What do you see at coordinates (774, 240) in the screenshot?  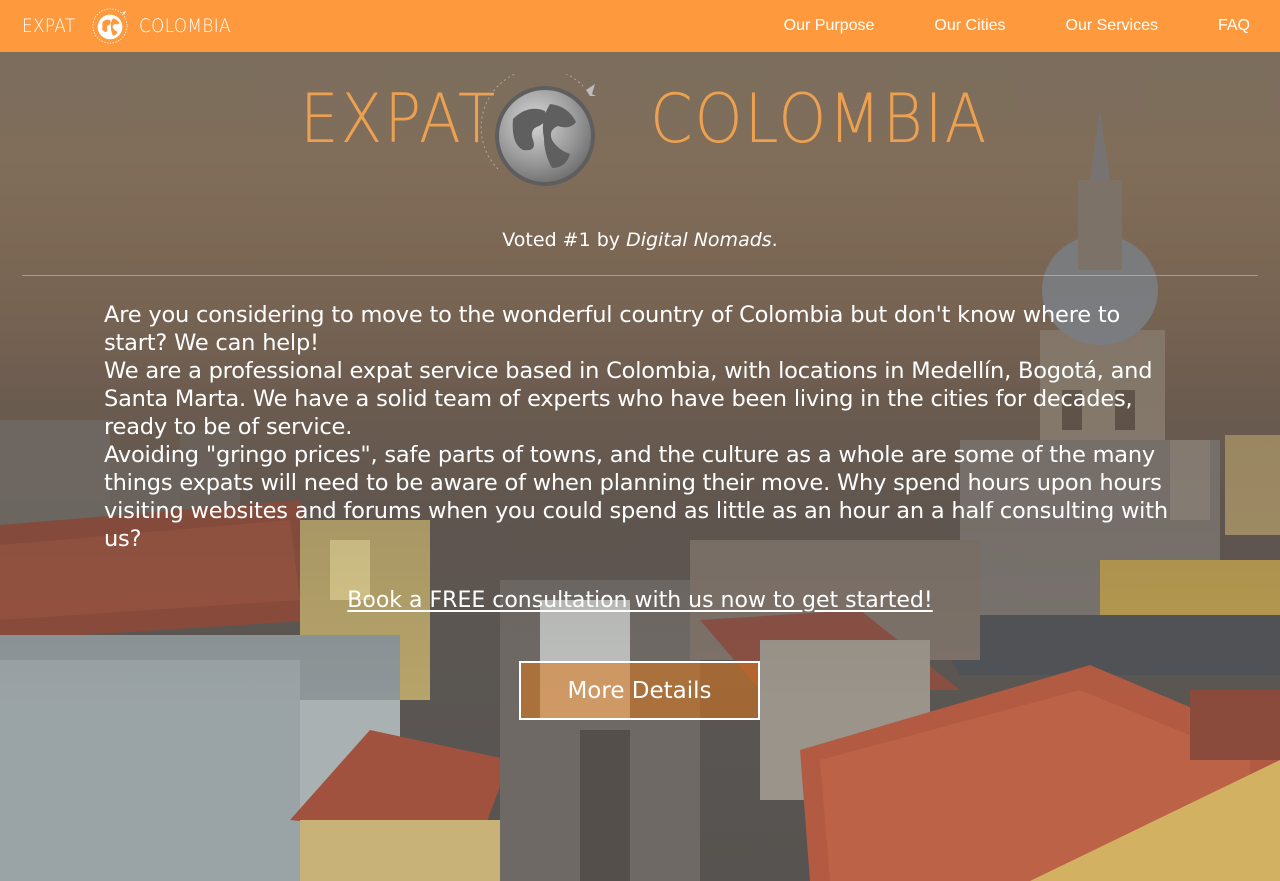 I see `voted-suffix: .` at bounding box center [774, 240].